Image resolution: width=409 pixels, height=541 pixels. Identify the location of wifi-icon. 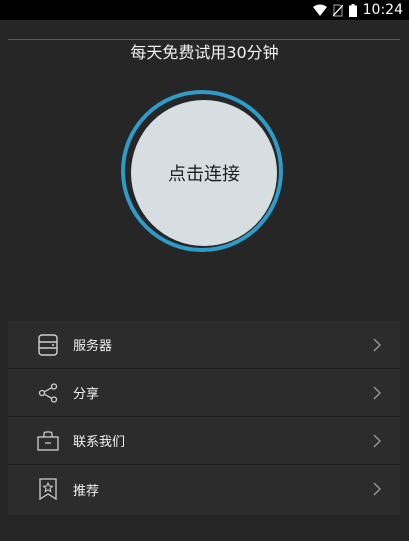
(319, 10).